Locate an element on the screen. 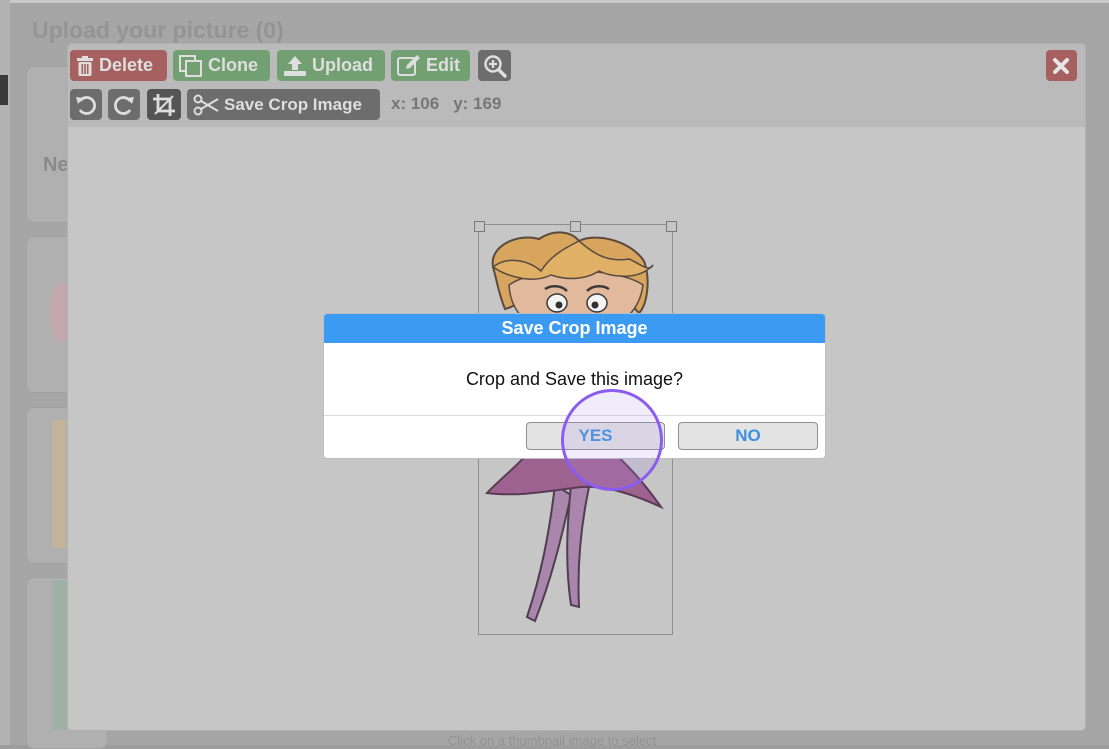 This screenshot has height=749, width=1109. browser-edge is located at coordinates (554, 1).